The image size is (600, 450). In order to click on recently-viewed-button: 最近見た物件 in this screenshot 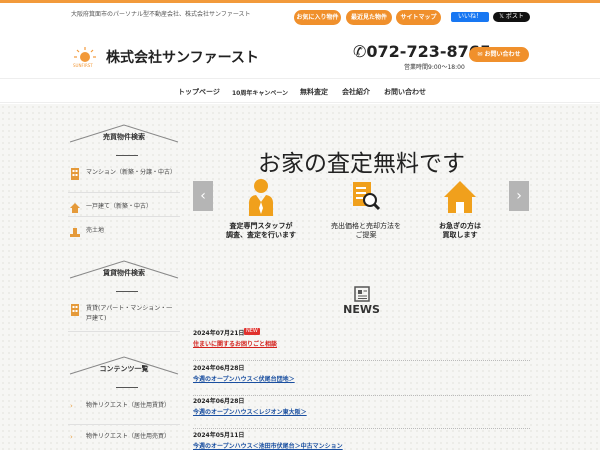, I will do `click(369, 17)`.